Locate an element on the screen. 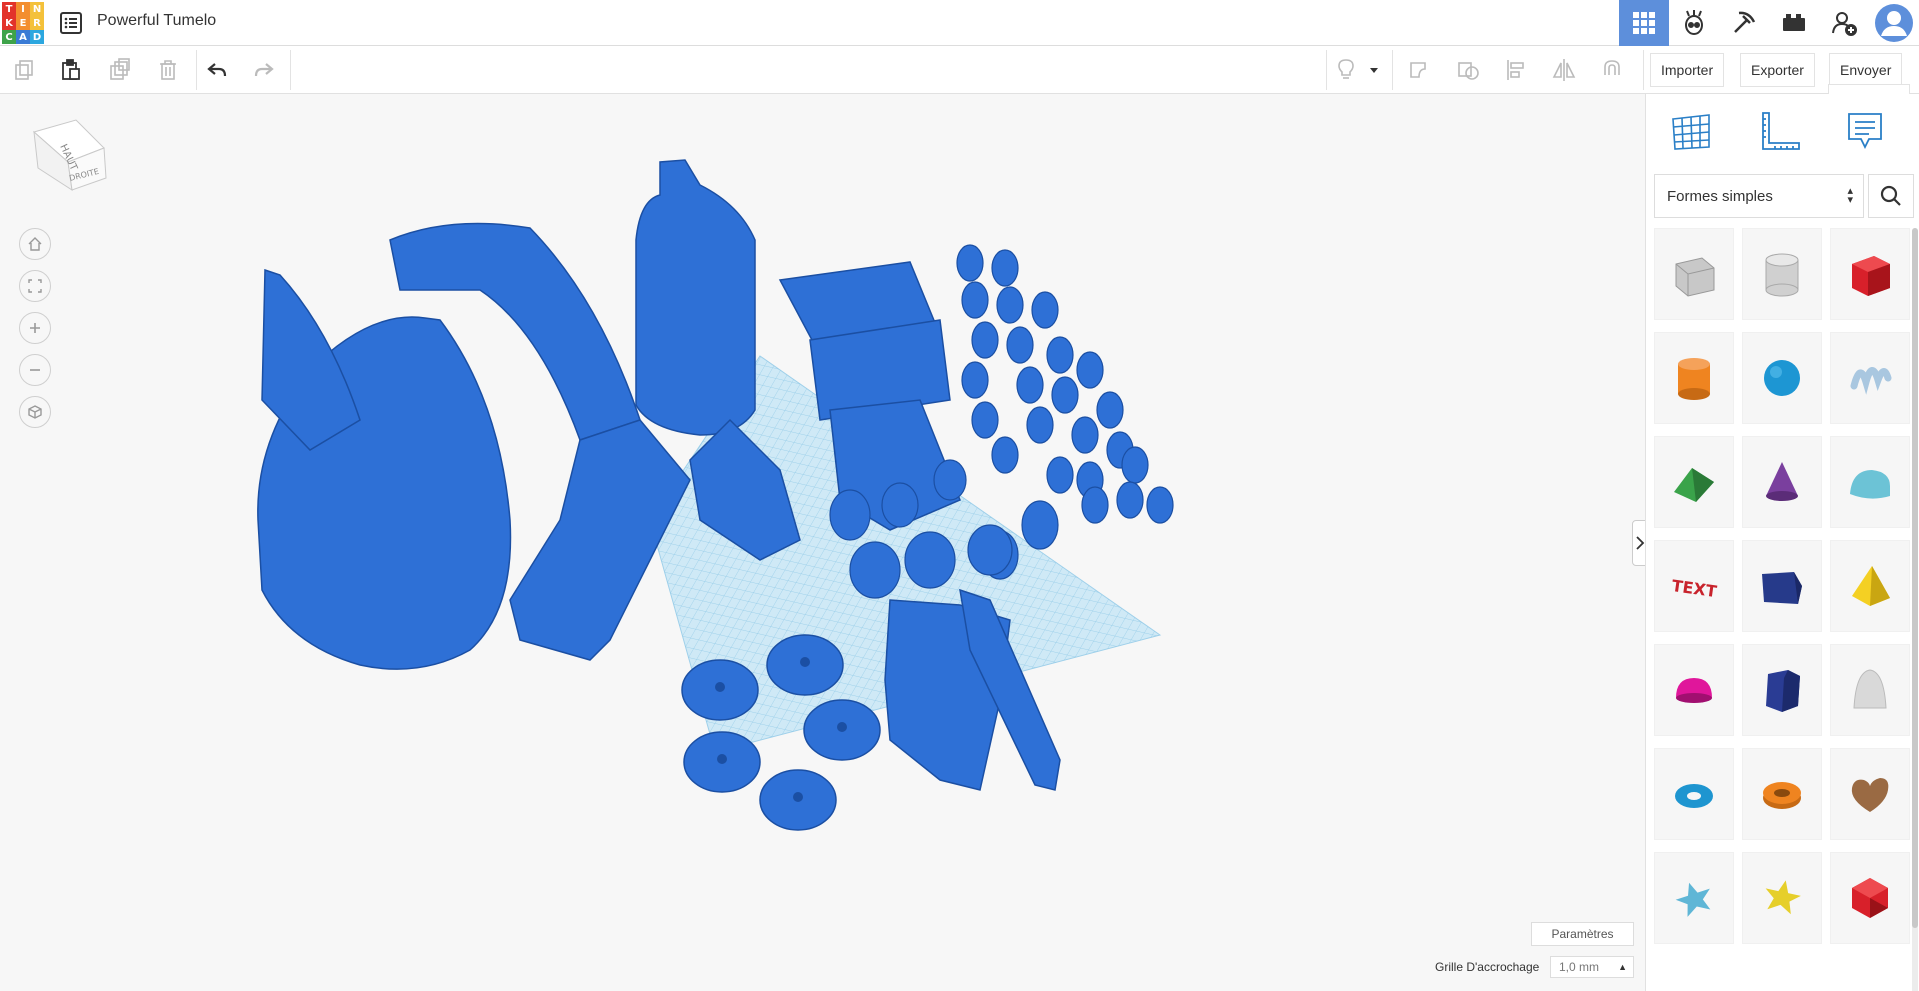  half-sphere-icon is located at coordinates (1694, 690).